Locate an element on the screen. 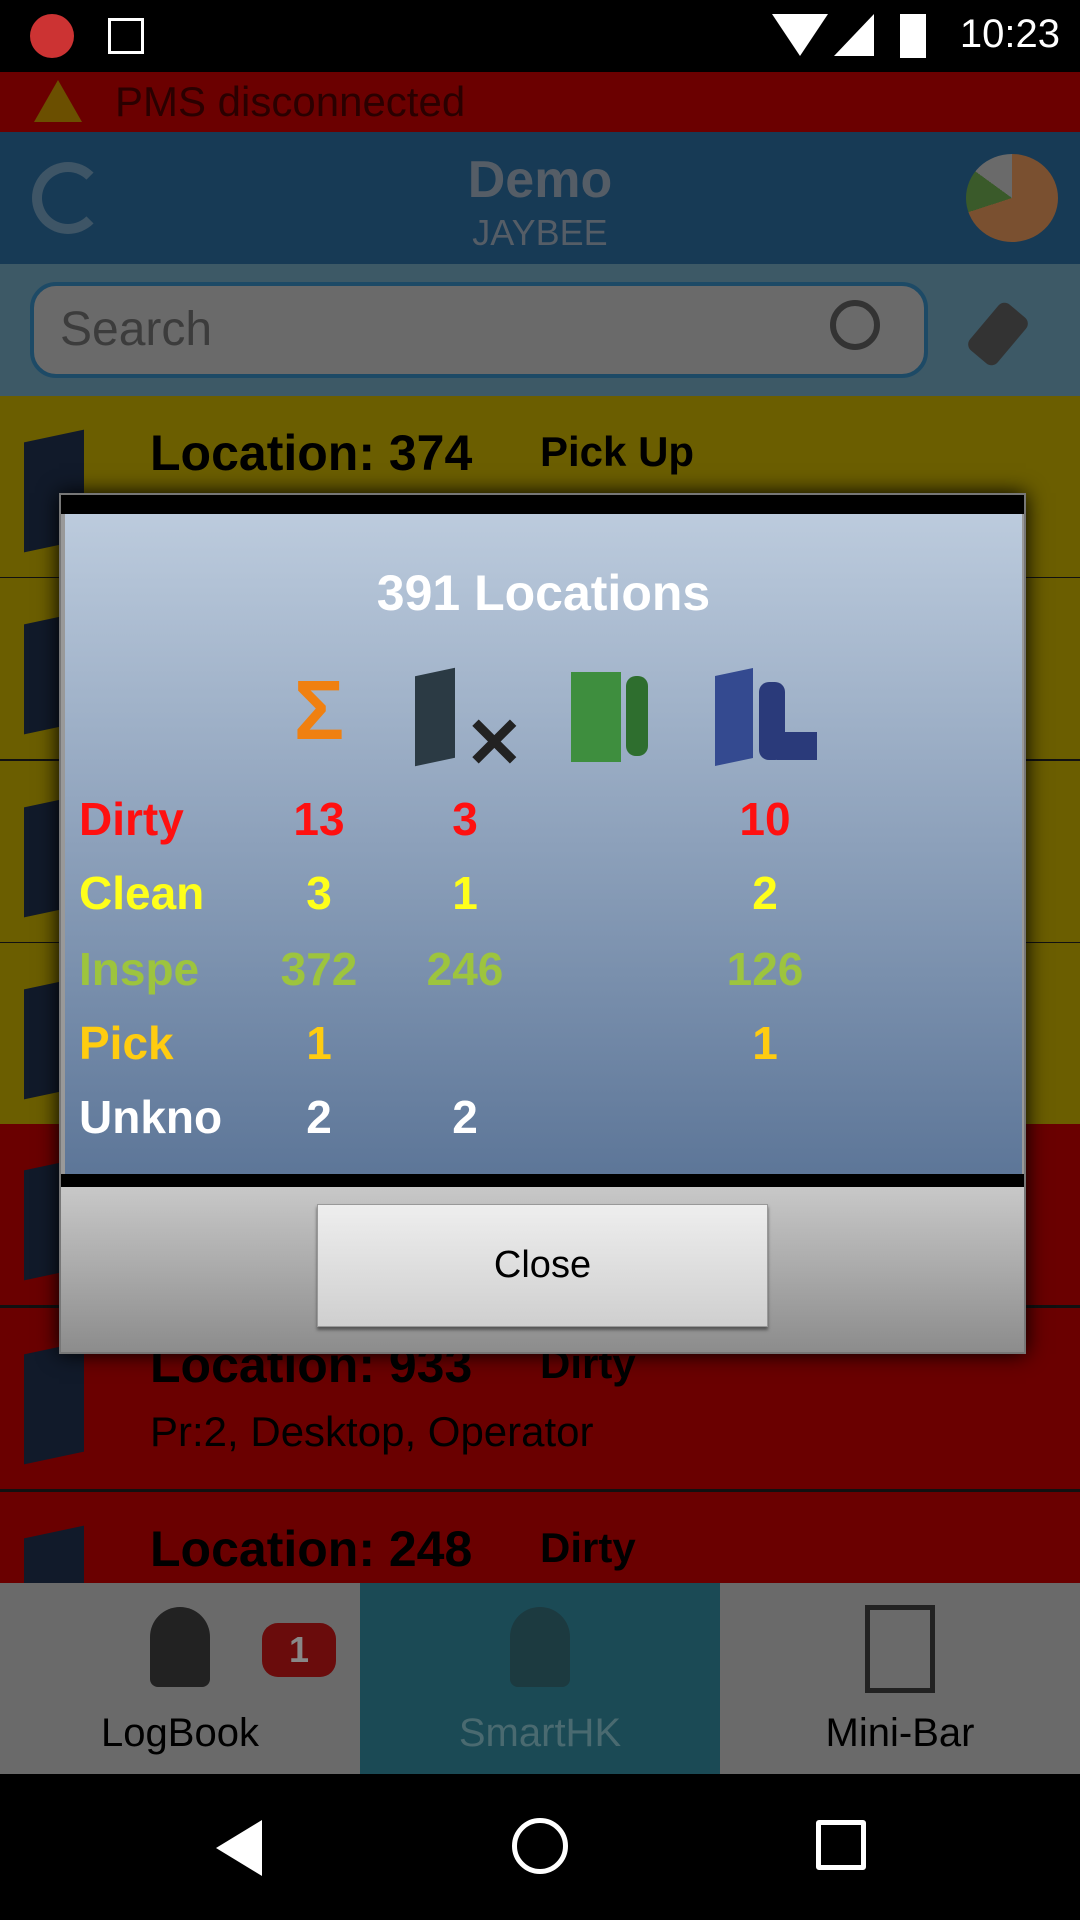 Image resolution: width=1080 pixels, height=1920 pixels. location-label: Location: 248 is located at coordinates (311, 1549).